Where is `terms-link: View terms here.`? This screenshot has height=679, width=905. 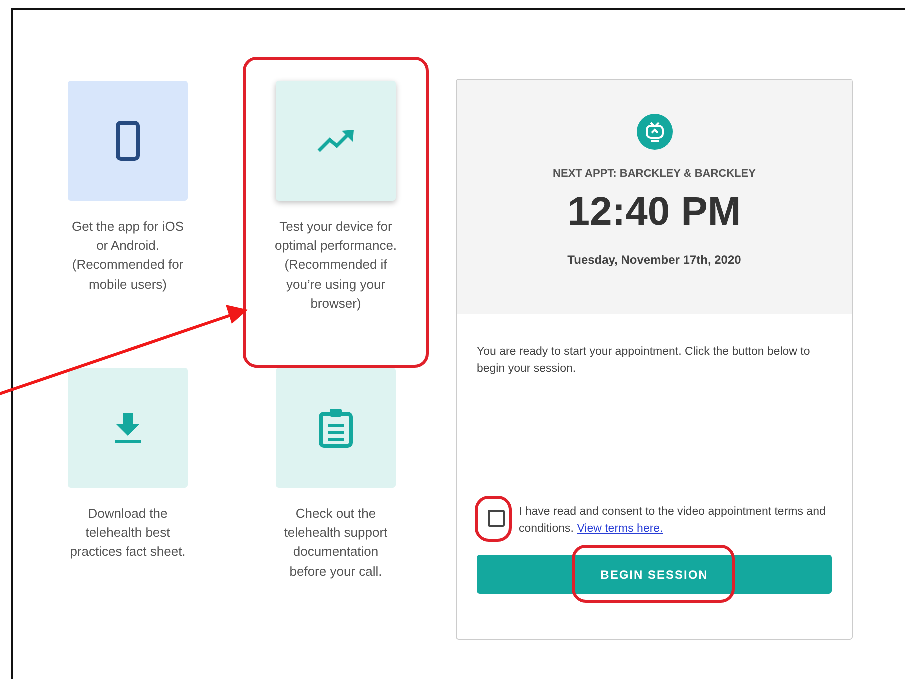
terms-link: View terms here. is located at coordinates (620, 529).